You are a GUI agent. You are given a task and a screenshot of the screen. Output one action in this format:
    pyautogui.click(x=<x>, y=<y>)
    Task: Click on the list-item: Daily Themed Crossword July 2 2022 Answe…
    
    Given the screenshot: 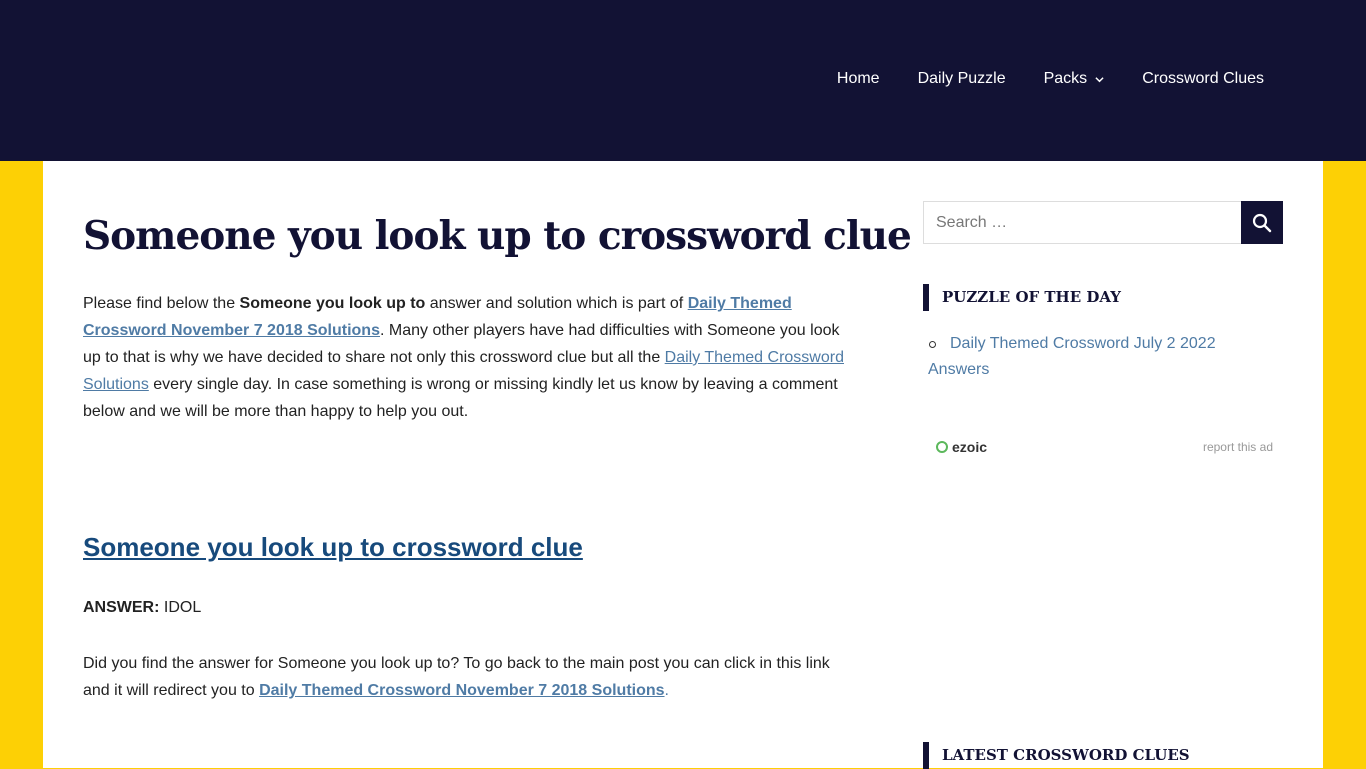 What is the action you would take?
    pyautogui.click(x=1088, y=357)
    